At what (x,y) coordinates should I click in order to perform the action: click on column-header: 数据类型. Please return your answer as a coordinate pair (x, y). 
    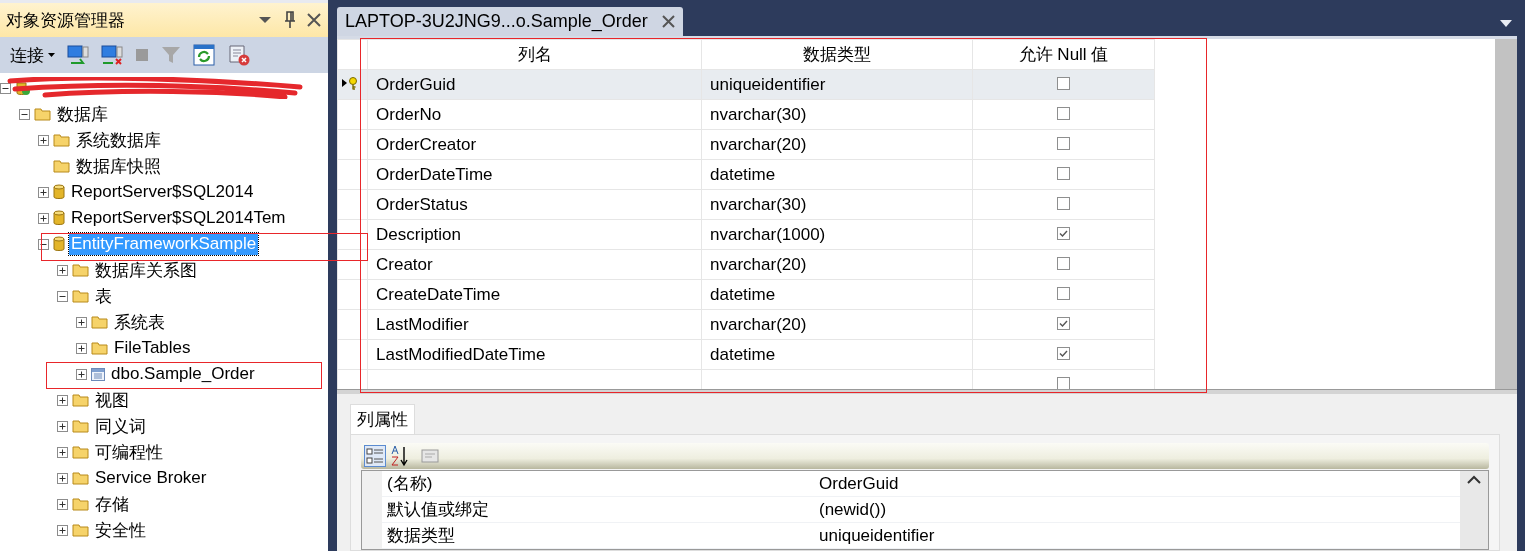
    Looking at the image, I should click on (837, 54).